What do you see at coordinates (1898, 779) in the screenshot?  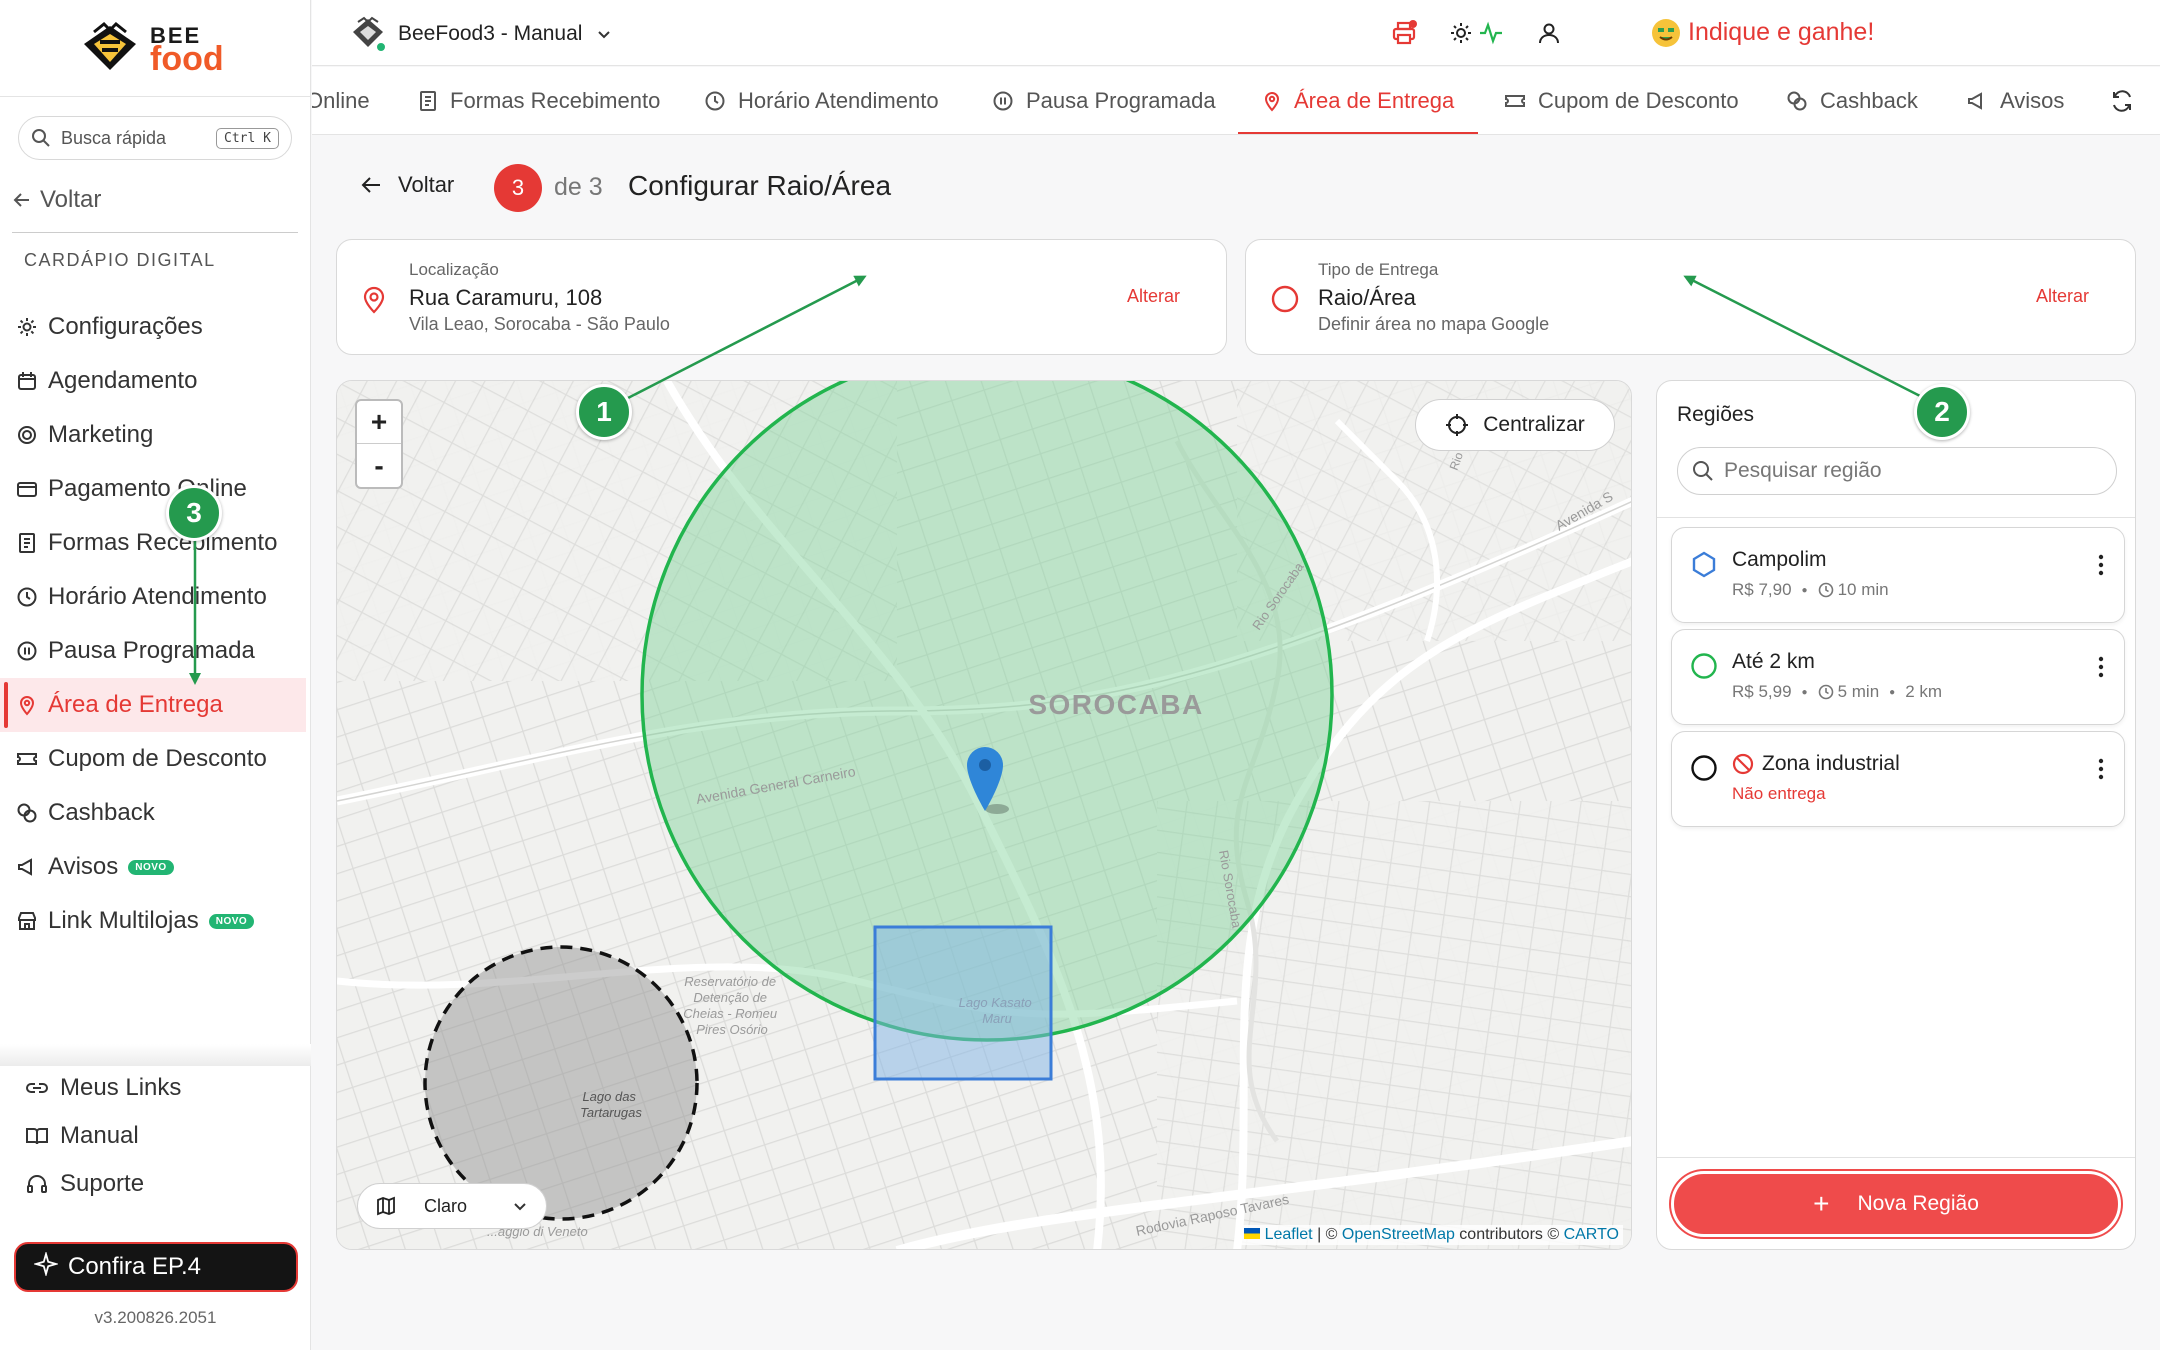 I see `region-item-zona-industrial: Zona industrial Não entrega` at bounding box center [1898, 779].